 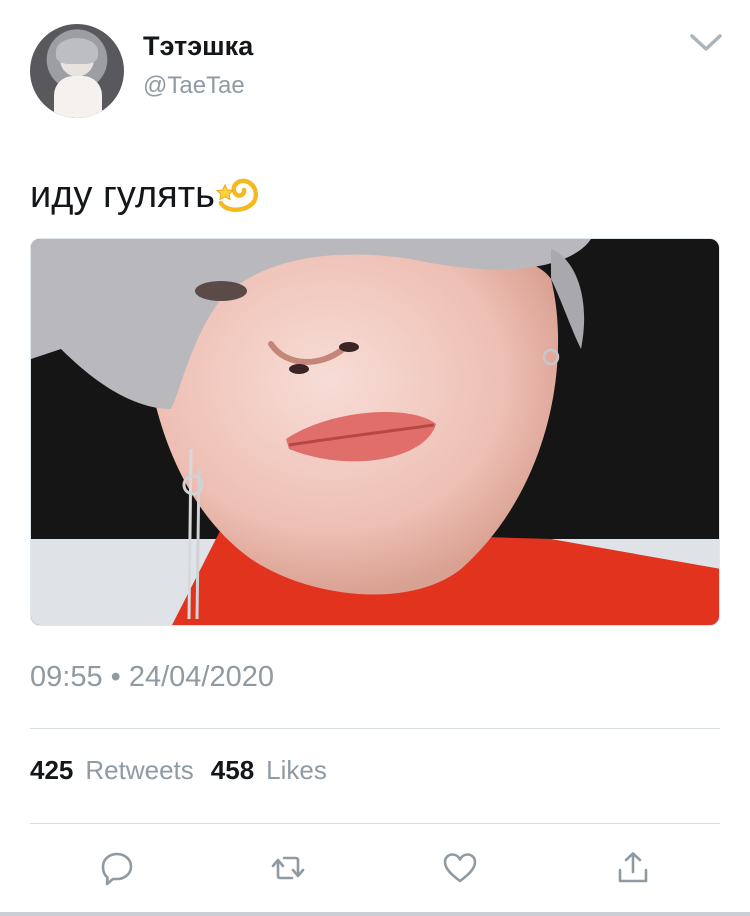 I want to click on tweet-timestamp: 09:55 • 24/04/2020, so click(x=152, y=677).